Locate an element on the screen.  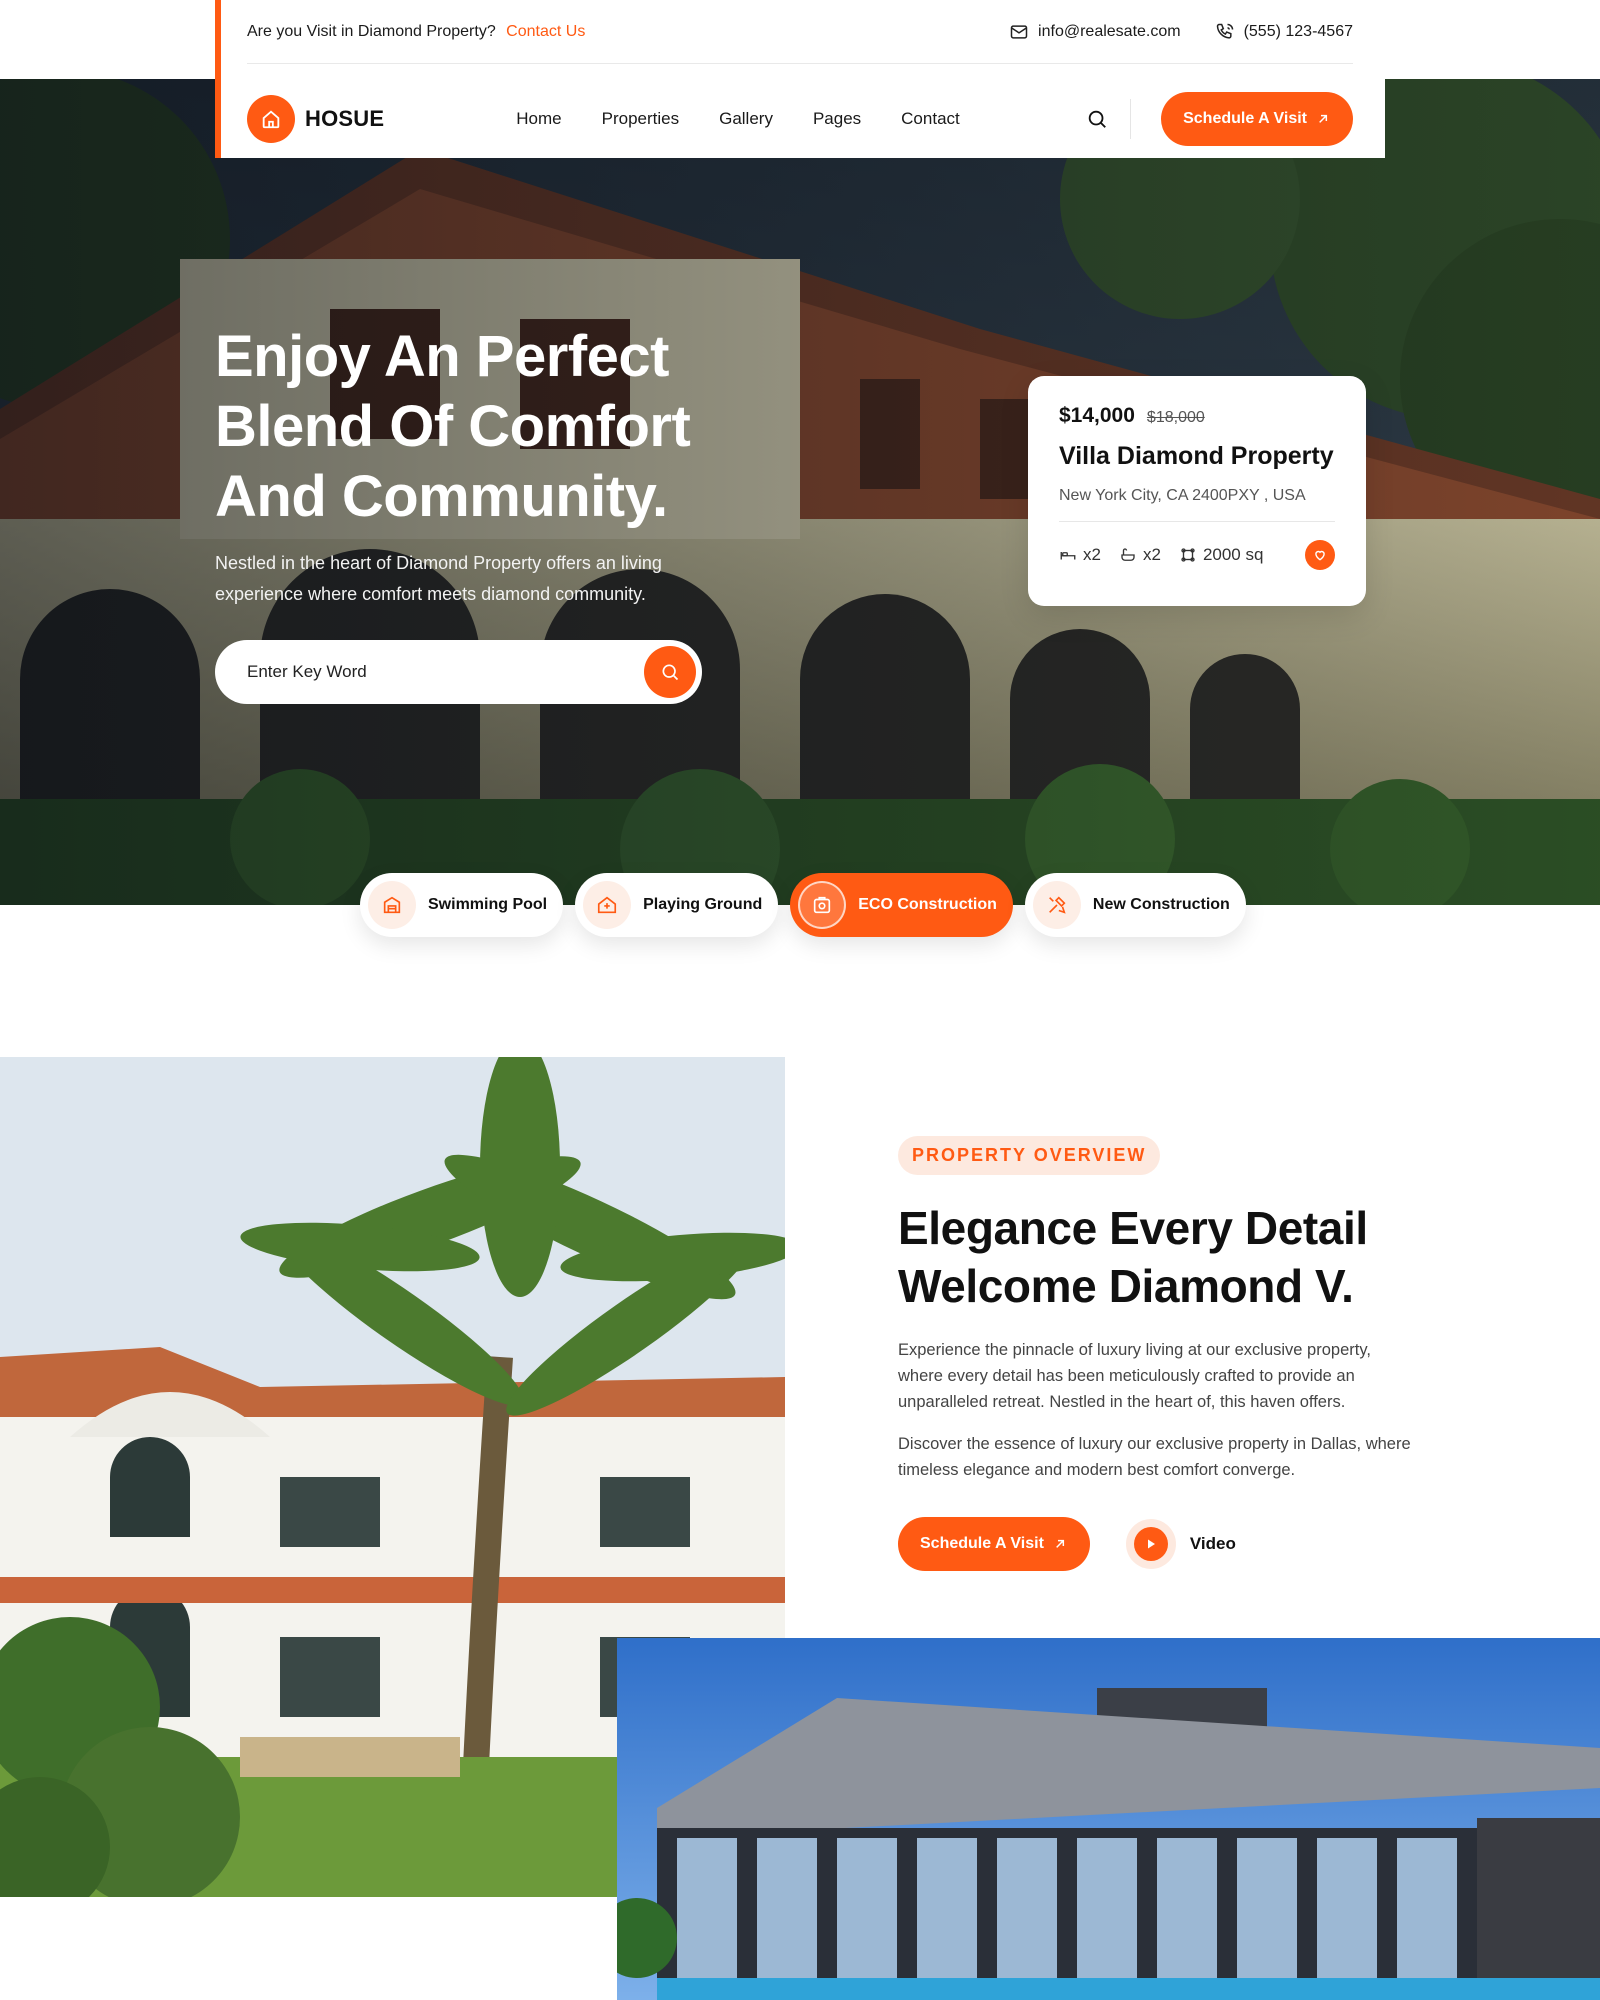
keyword-search-button is located at coordinates (670, 672).